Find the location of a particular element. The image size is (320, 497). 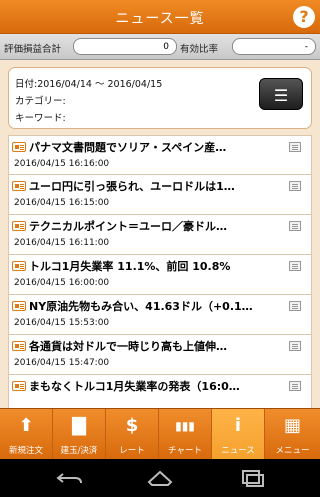

page-title: ニュース一覧 is located at coordinates (160, 19).